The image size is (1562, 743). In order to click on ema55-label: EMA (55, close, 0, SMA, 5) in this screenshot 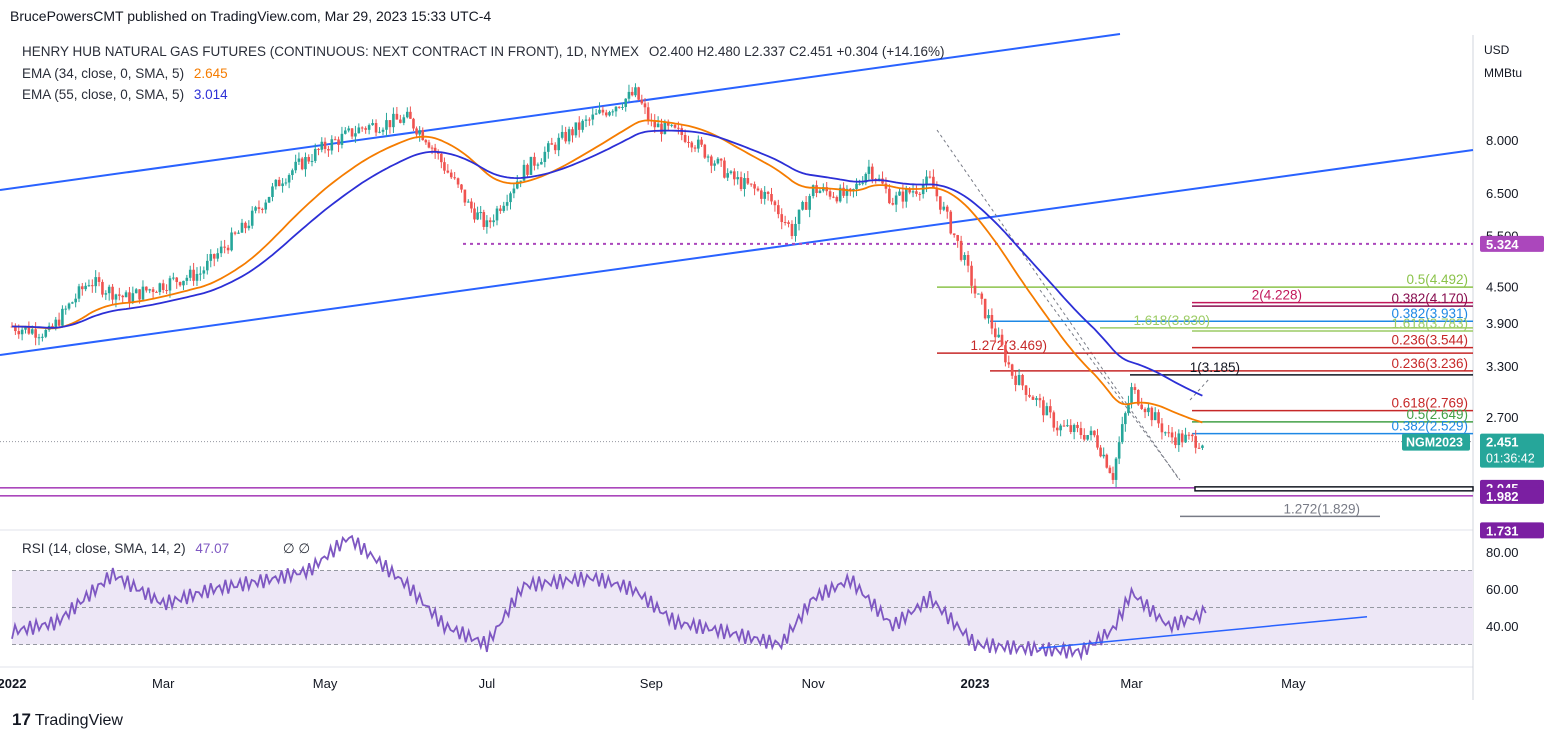, I will do `click(103, 94)`.